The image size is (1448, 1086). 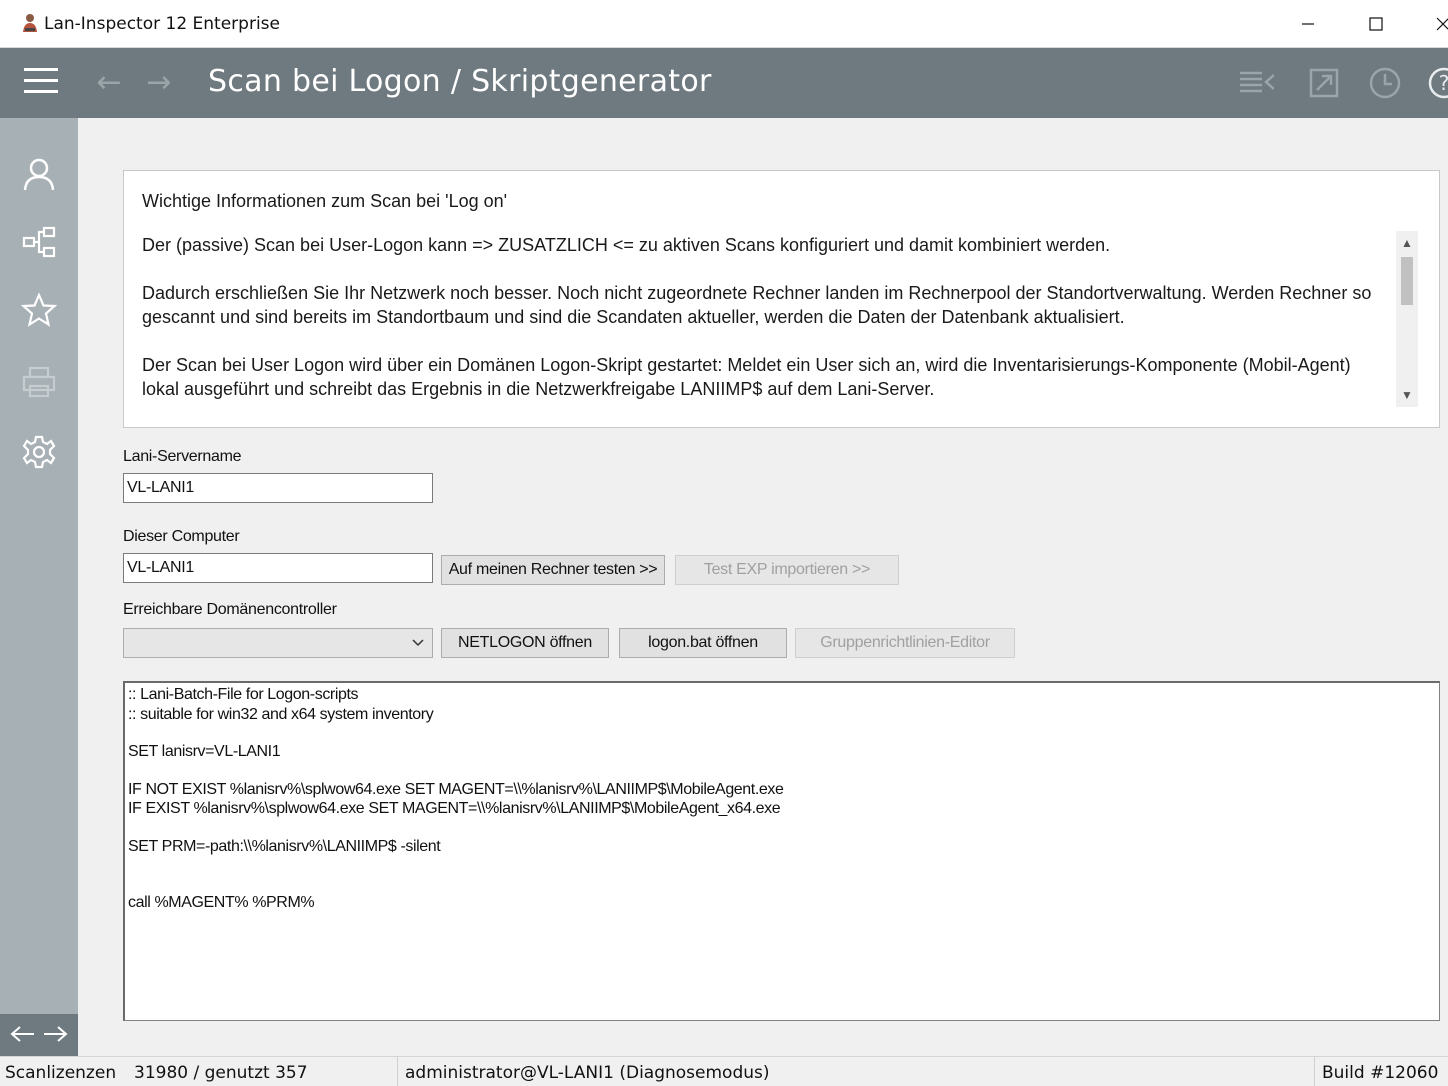 What do you see at coordinates (525, 643) in the screenshot?
I see `open-netlogon-button: NETLOGON öffnen` at bounding box center [525, 643].